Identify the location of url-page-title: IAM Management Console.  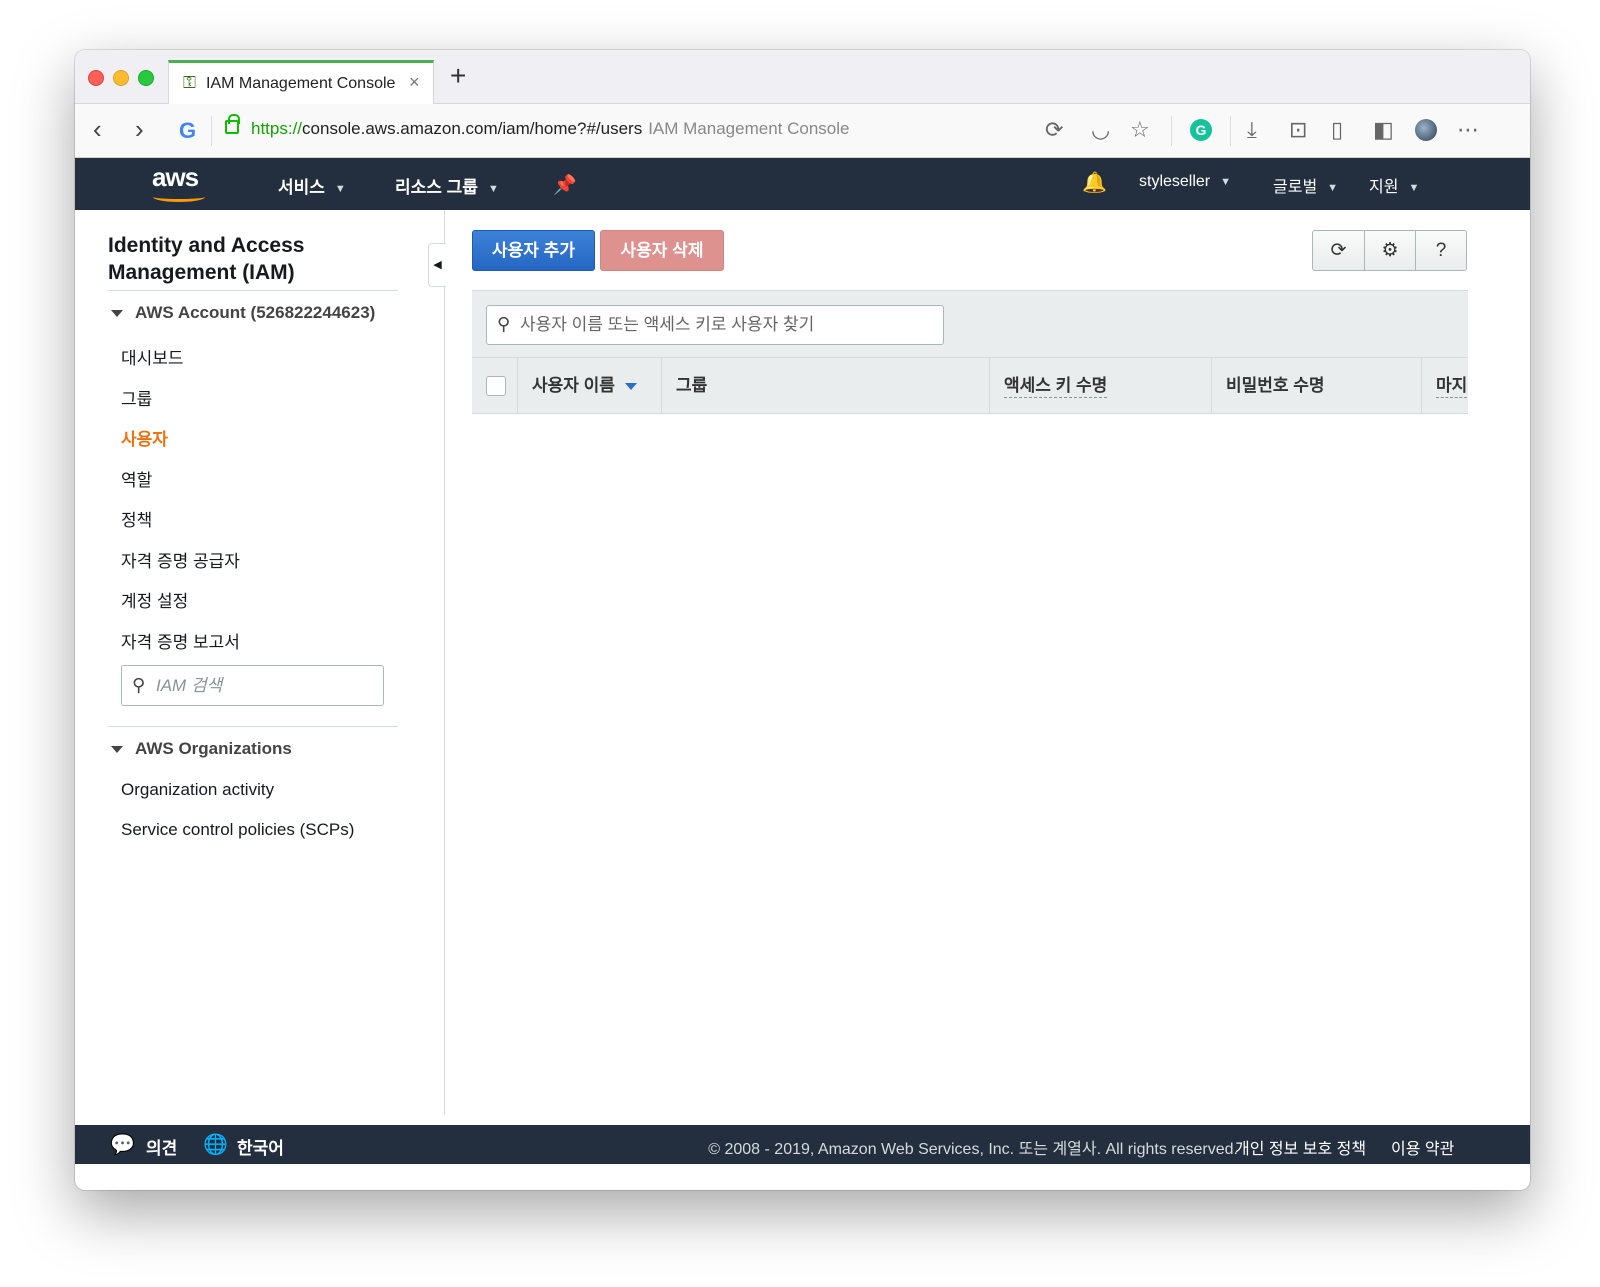
(749, 128).